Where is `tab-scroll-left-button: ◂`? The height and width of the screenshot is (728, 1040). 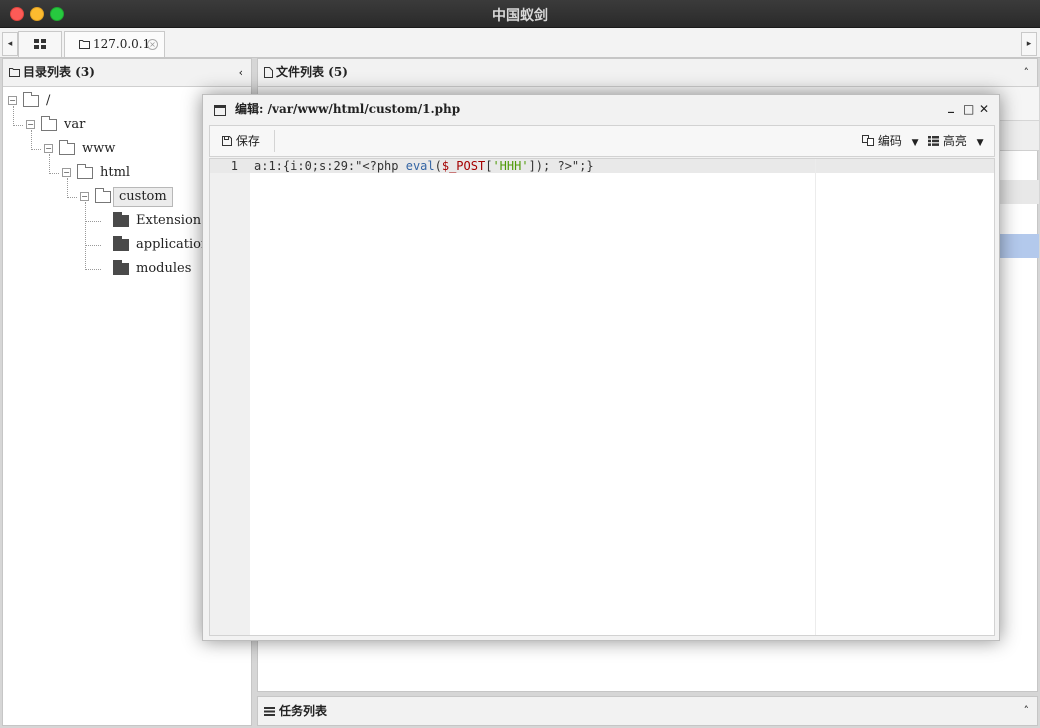 tab-scroll-left-button: ◂ is located at coordinates (10, 44).